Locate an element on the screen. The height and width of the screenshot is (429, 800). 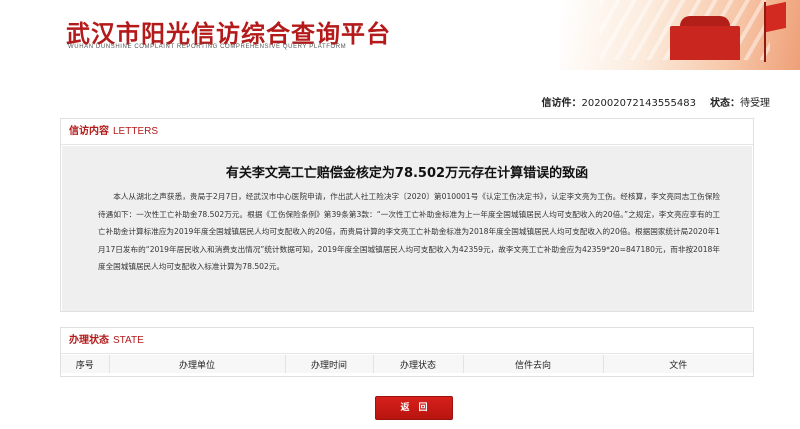
state-heading-cn: 办理状态 is located at coordinates (89, 340).